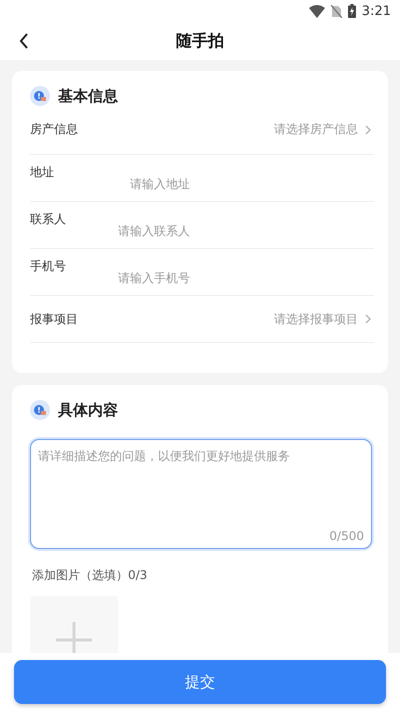 The height and width of the screenshot is (712, 400). I want to click on char-counter: 0/500, so click(346, 536).